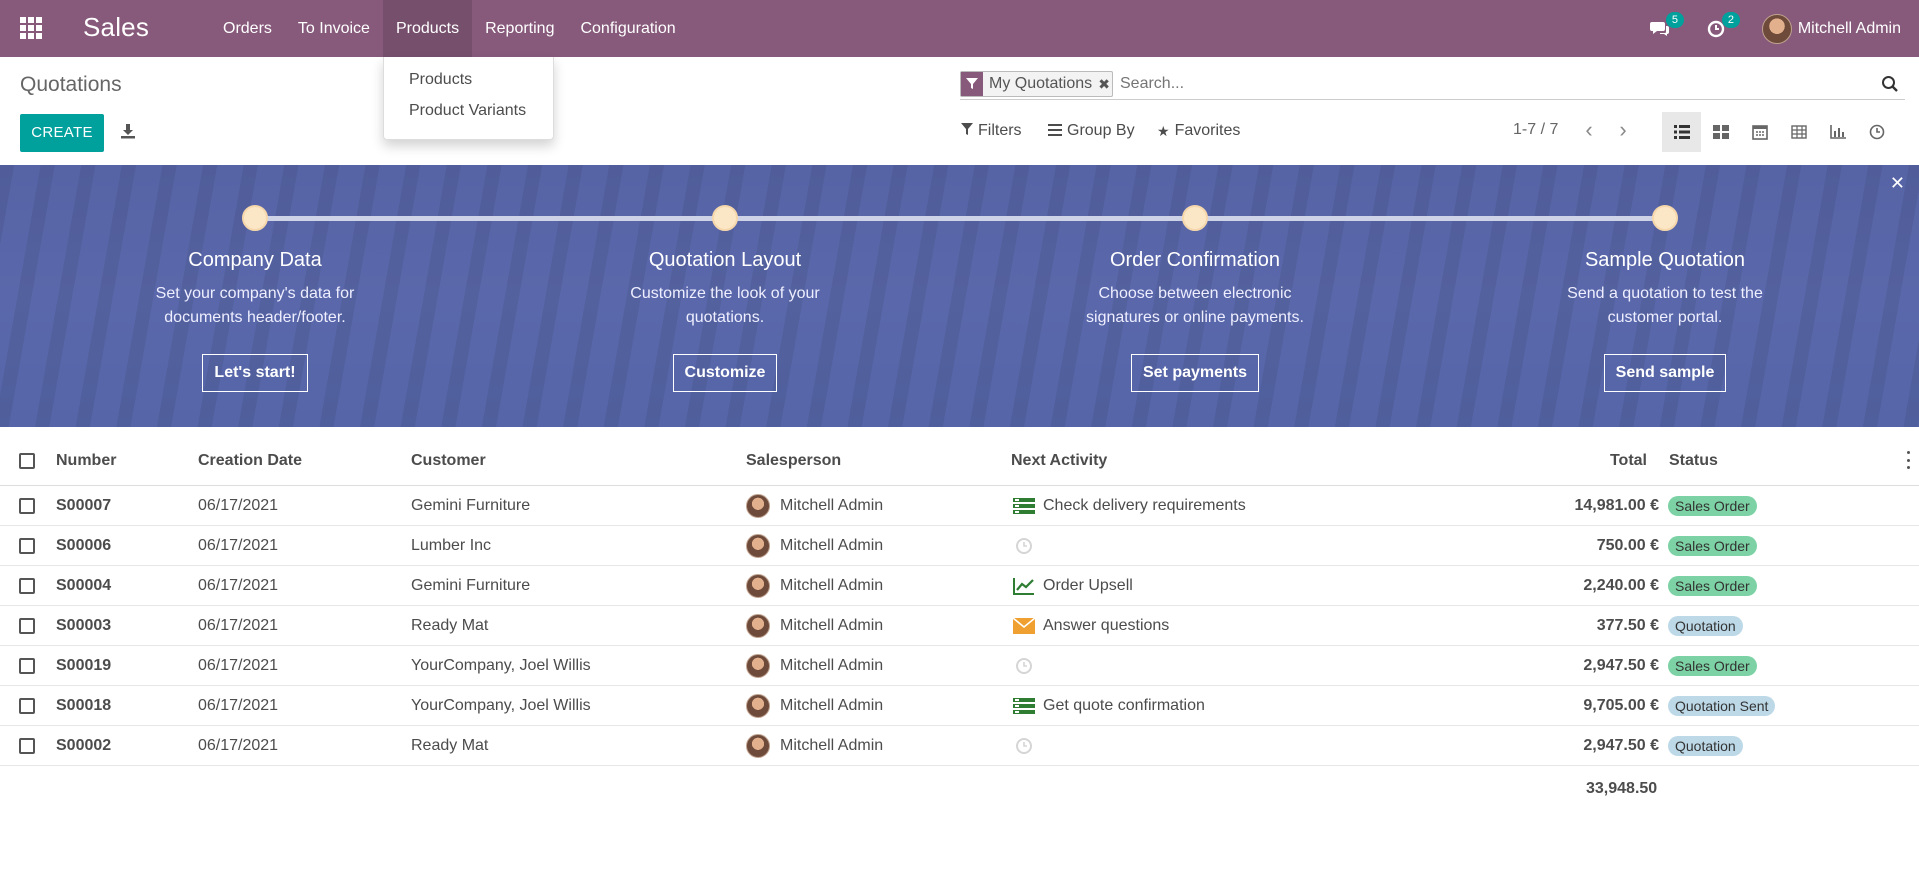 The height and width of the screenshot is (871, 1919). Describe the element at coordinates (1849, 28) in the screenshot. I see `user-name: Mitchell Admin` at that location.